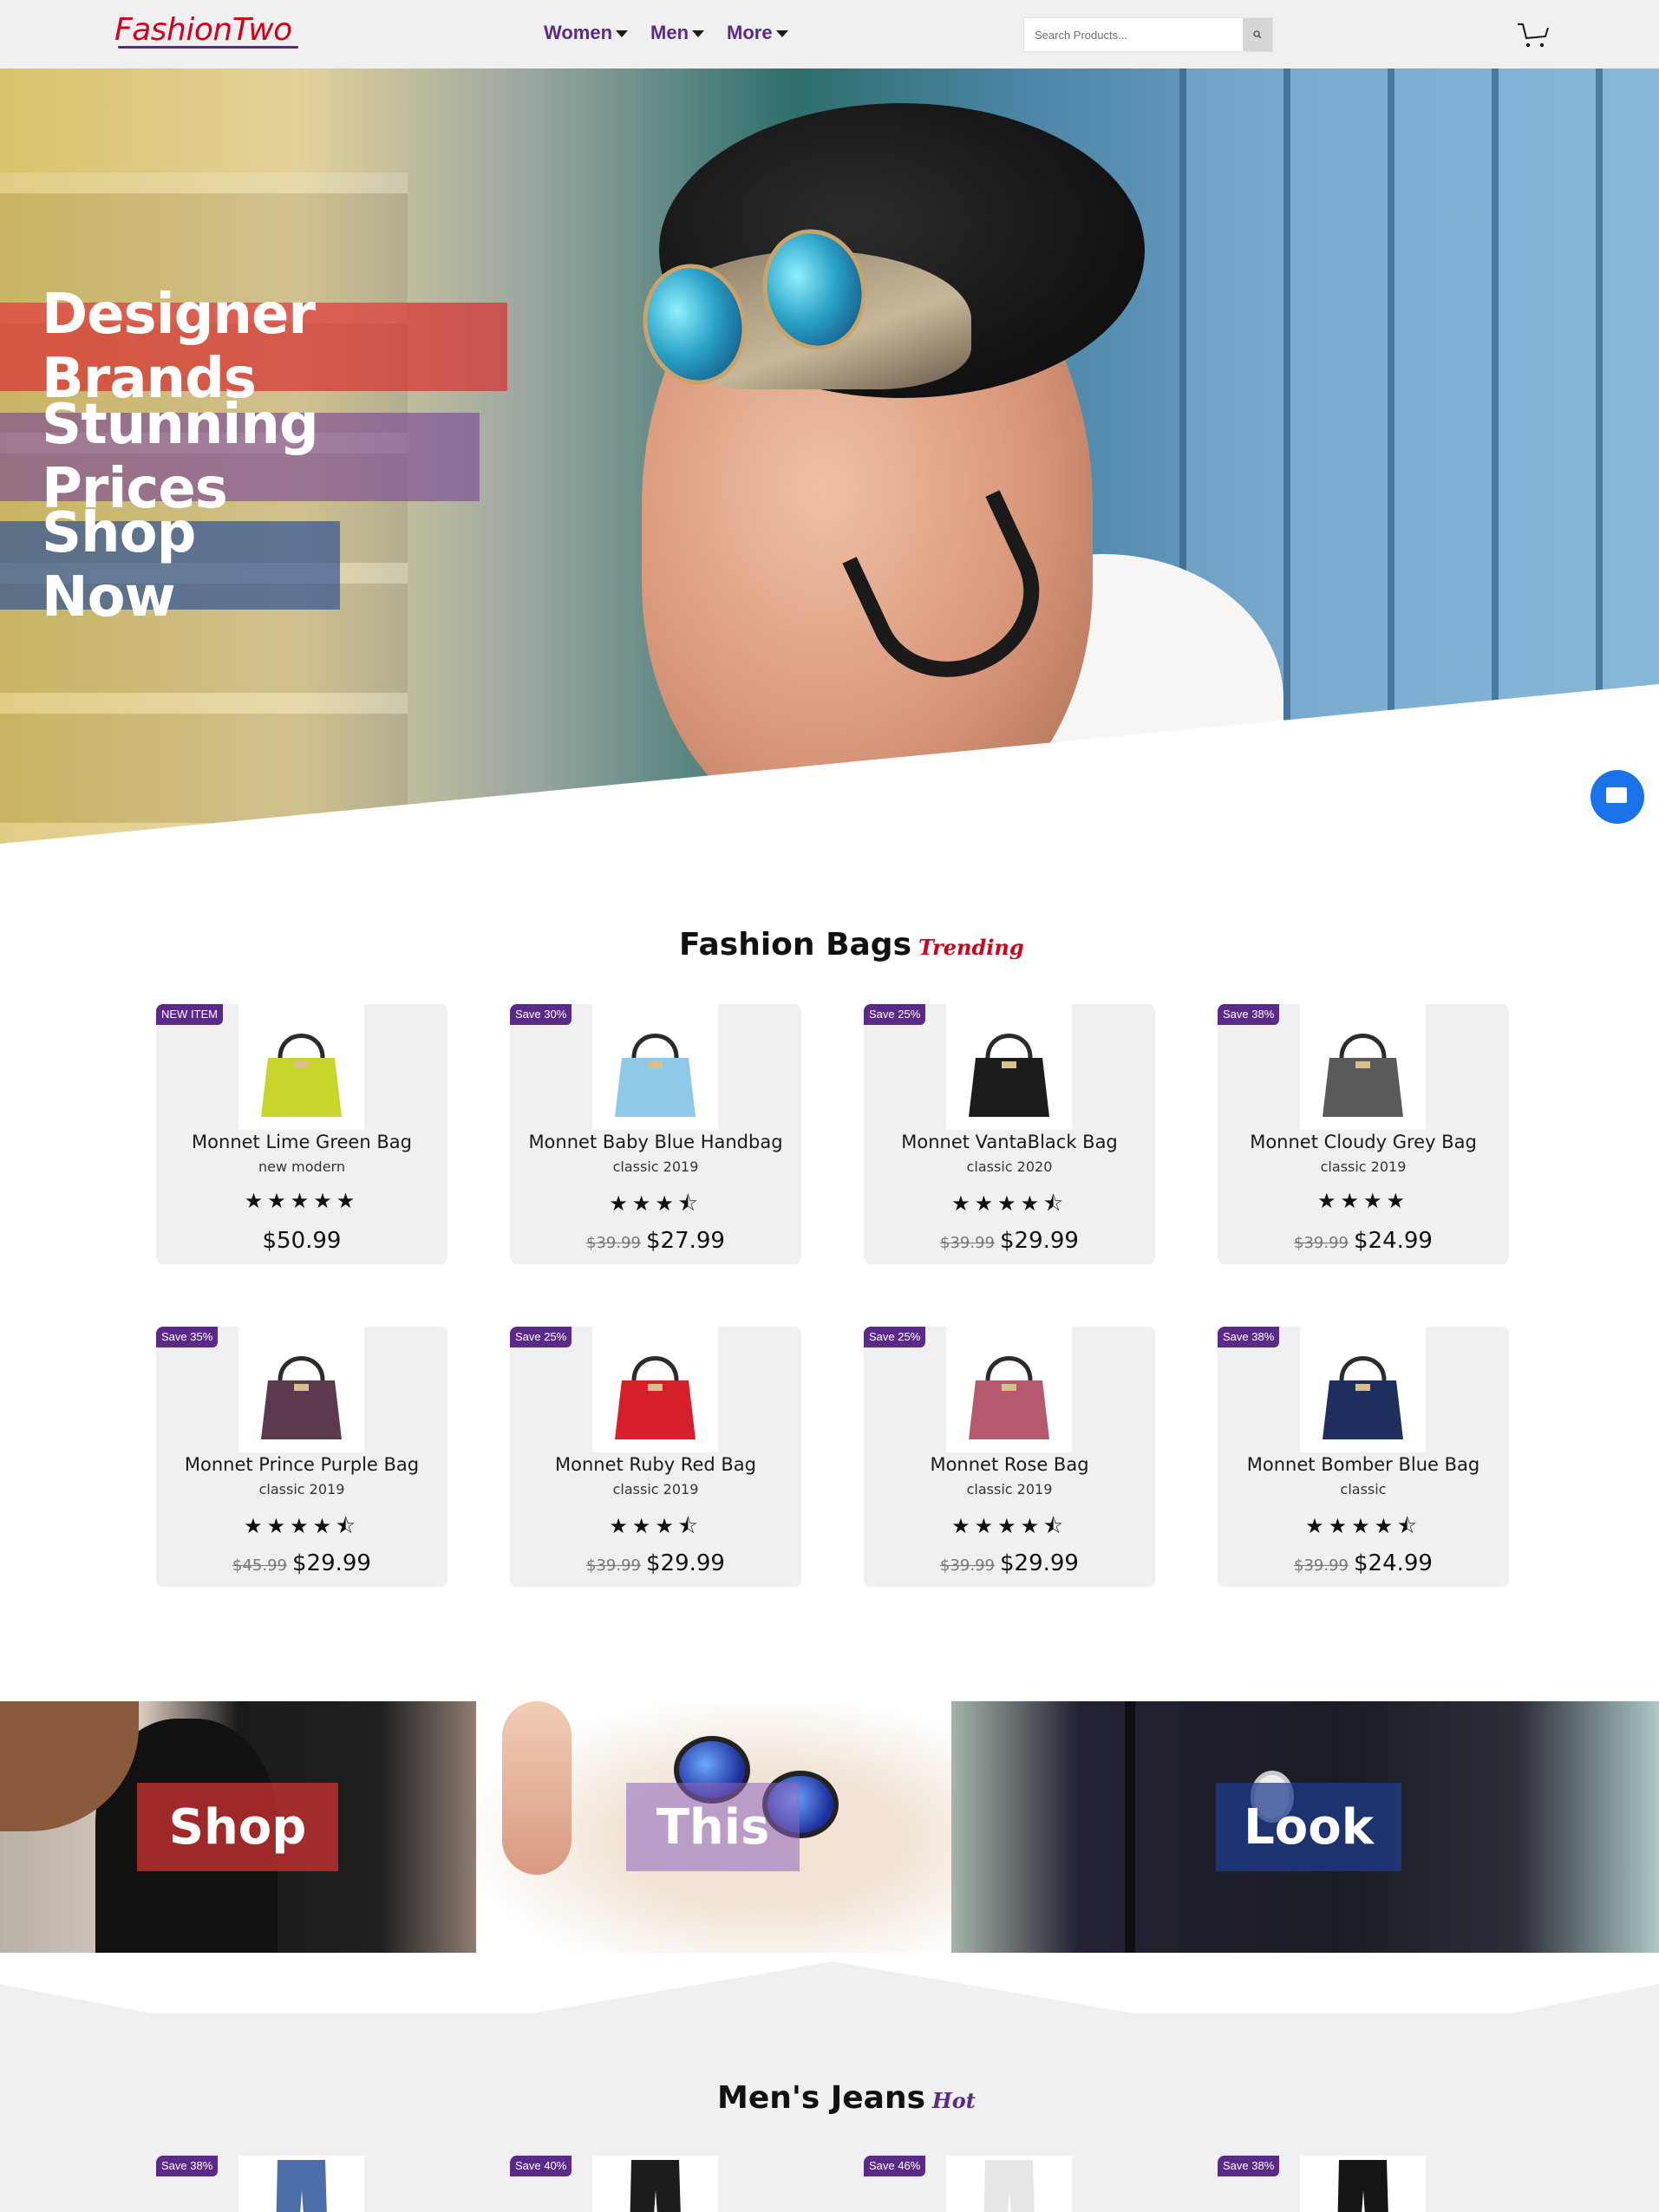  I want to click on cart-icon, so click(1534, 35).